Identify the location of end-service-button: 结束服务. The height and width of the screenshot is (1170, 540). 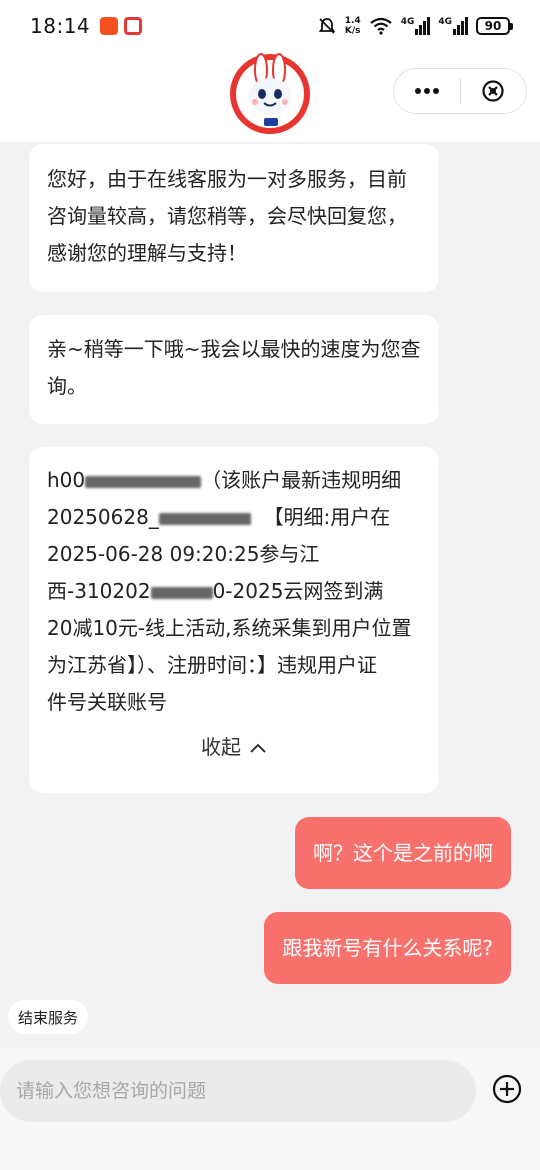
(48, 1017).